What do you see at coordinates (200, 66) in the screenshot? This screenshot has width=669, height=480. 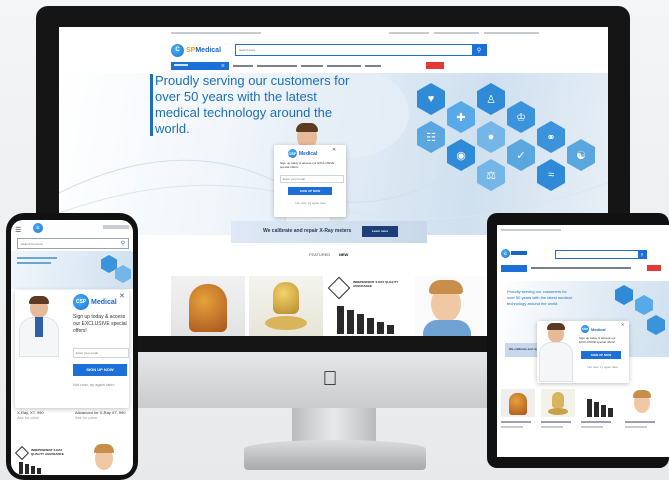 I see `categories-dropdown: ☰` at bounding box center [200, 66].